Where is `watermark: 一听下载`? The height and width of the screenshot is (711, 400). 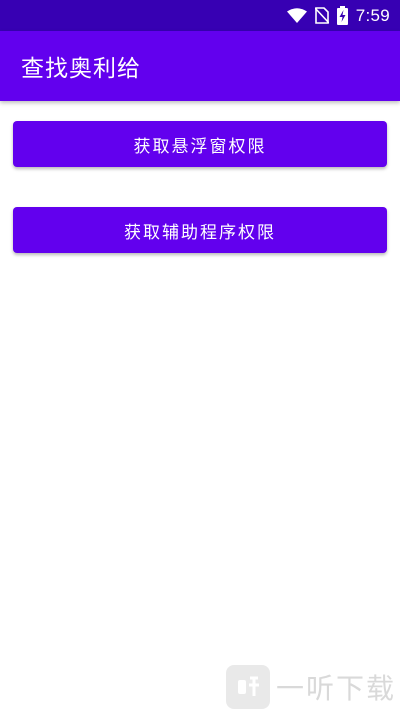
watermark: 一听下载 is located at coordinates (310, 687).